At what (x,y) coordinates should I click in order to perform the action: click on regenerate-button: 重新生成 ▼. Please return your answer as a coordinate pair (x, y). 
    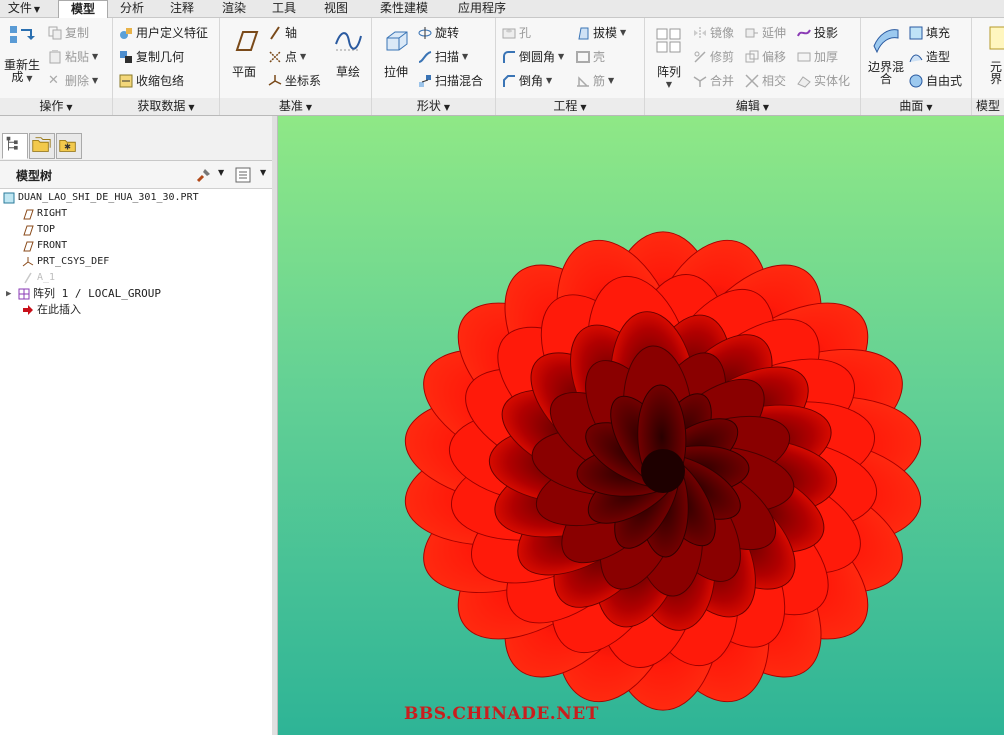
    Looking at the image, I should click on (22, 53).